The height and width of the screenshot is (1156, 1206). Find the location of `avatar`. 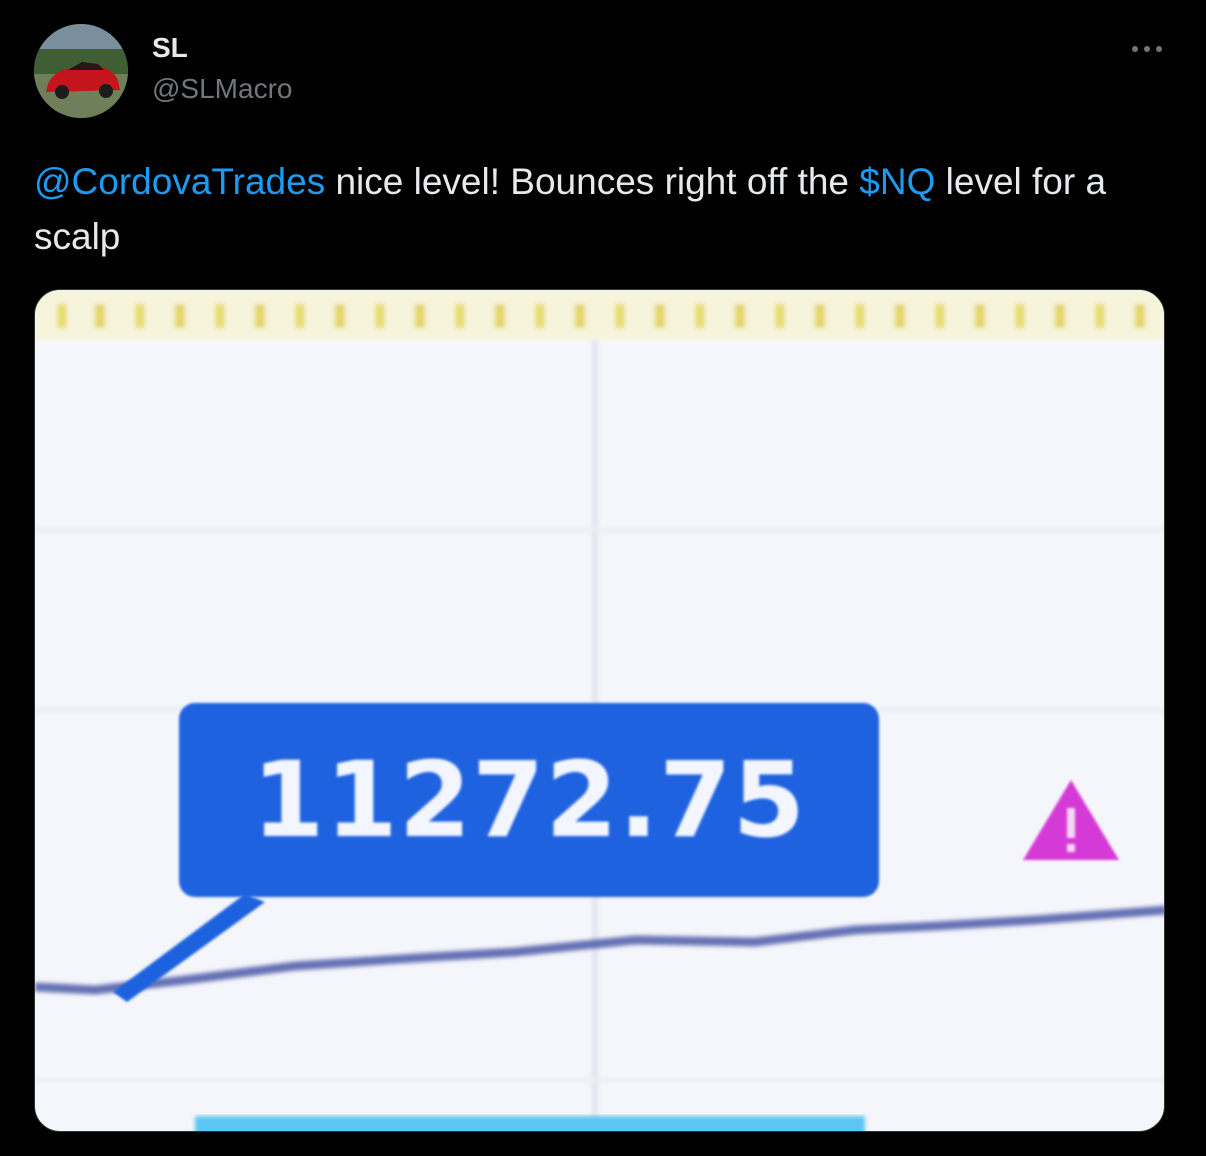

avatar is located at coordinates (81, 71).